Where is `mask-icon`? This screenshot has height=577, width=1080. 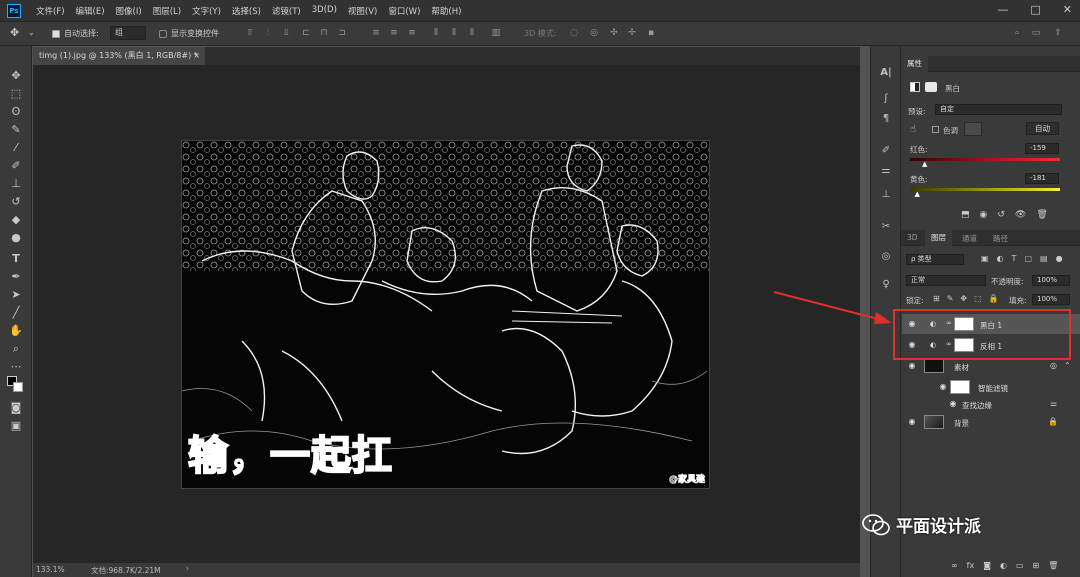 mask-icon is located at coordinates (931, 87).